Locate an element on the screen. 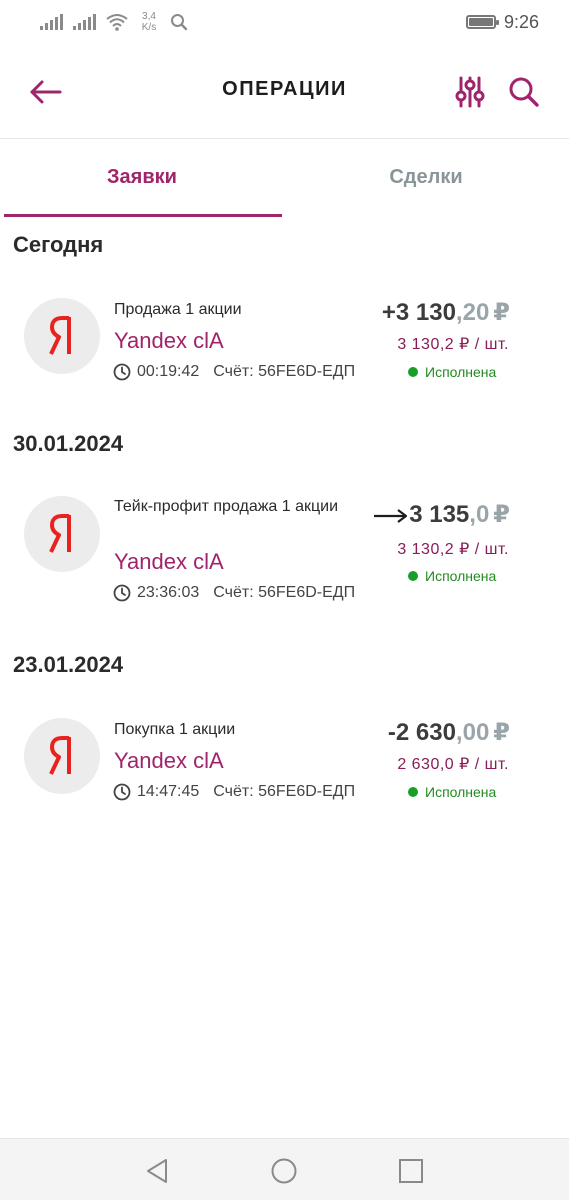  operation-time: 00:19:42 is located at coordinates (168, 371).